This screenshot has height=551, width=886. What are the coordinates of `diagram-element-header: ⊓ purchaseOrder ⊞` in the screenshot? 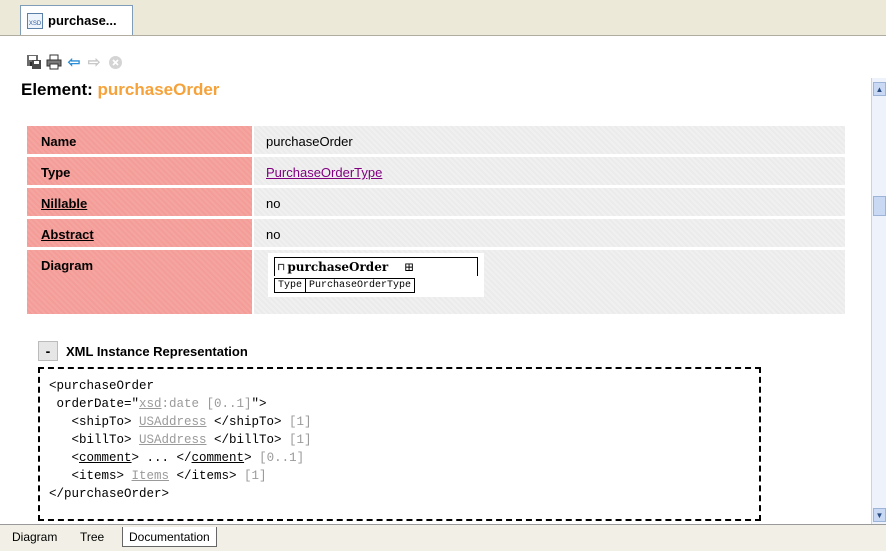 It's located at (377, 267).